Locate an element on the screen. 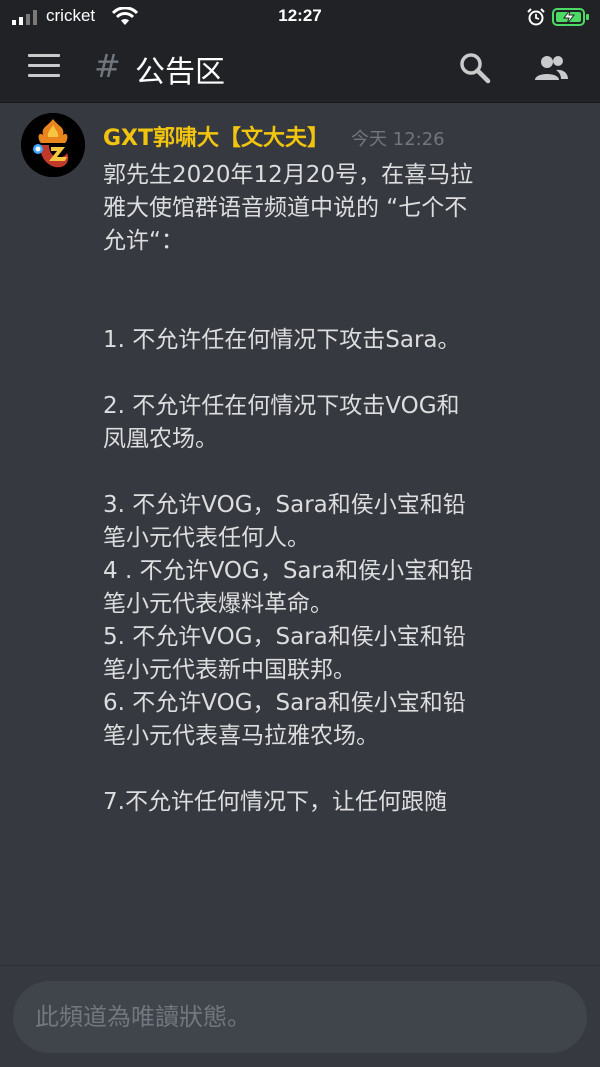  status-bar: cricket 12:27 is located at coordinates (300, 17).